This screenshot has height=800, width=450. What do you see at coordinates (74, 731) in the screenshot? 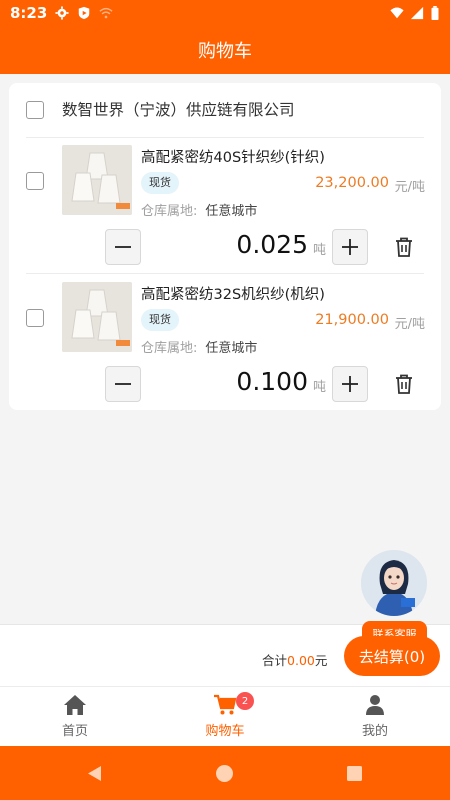
I see `tab-label: 首页` at bounding box center [74, 731].